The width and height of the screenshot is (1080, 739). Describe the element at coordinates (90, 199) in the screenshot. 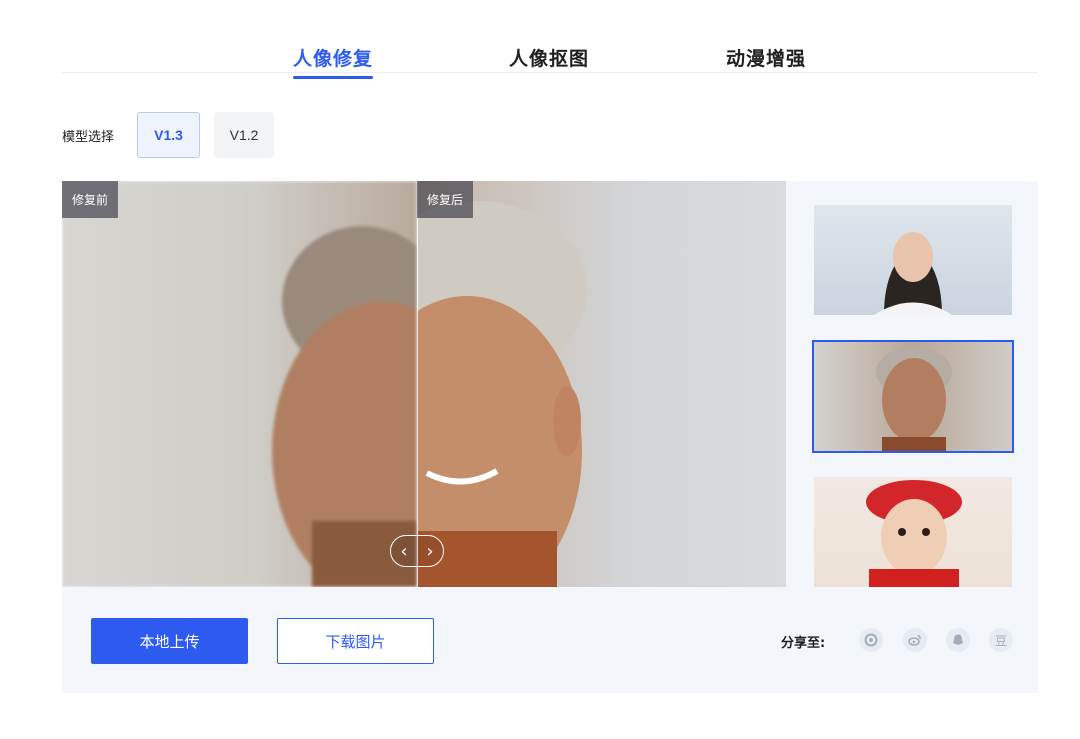

I see `before-tag: 修复前` at that location.